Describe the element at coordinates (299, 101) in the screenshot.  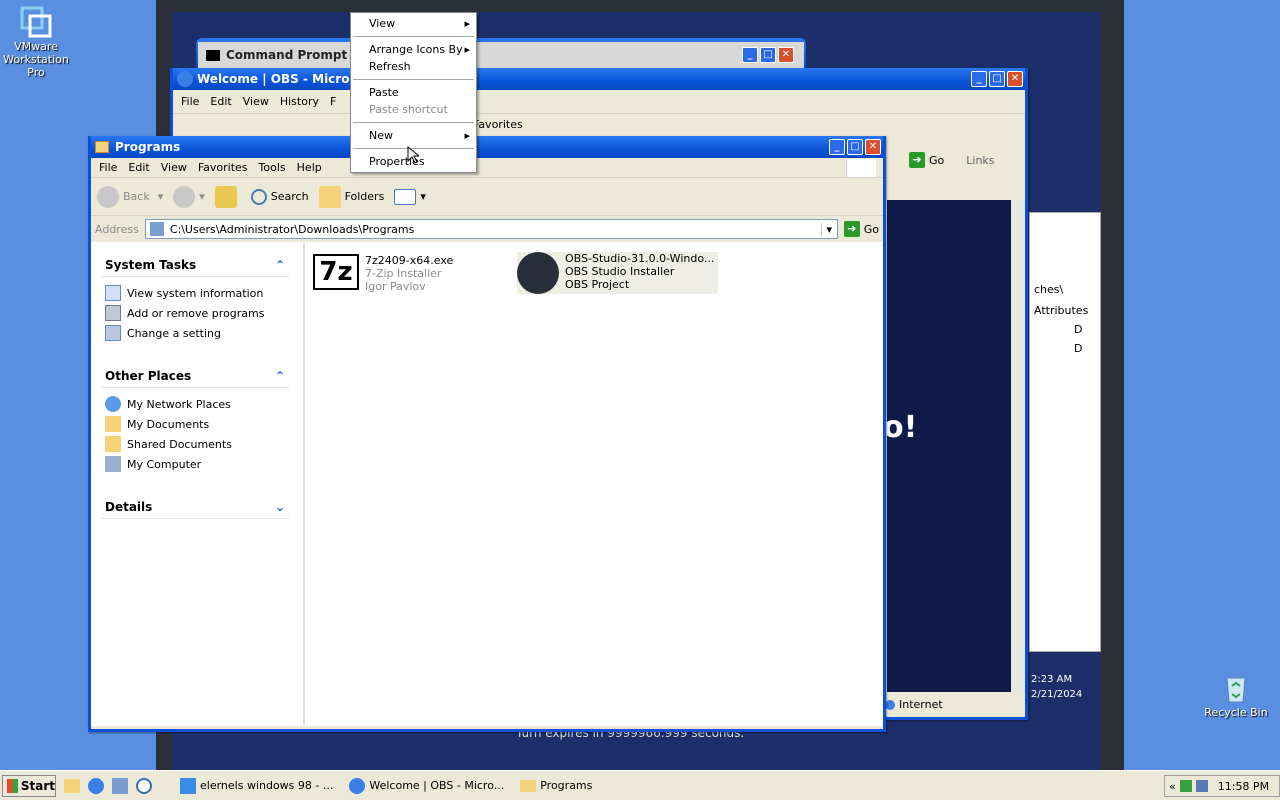
I see `ie-menu-history: History` at that location.